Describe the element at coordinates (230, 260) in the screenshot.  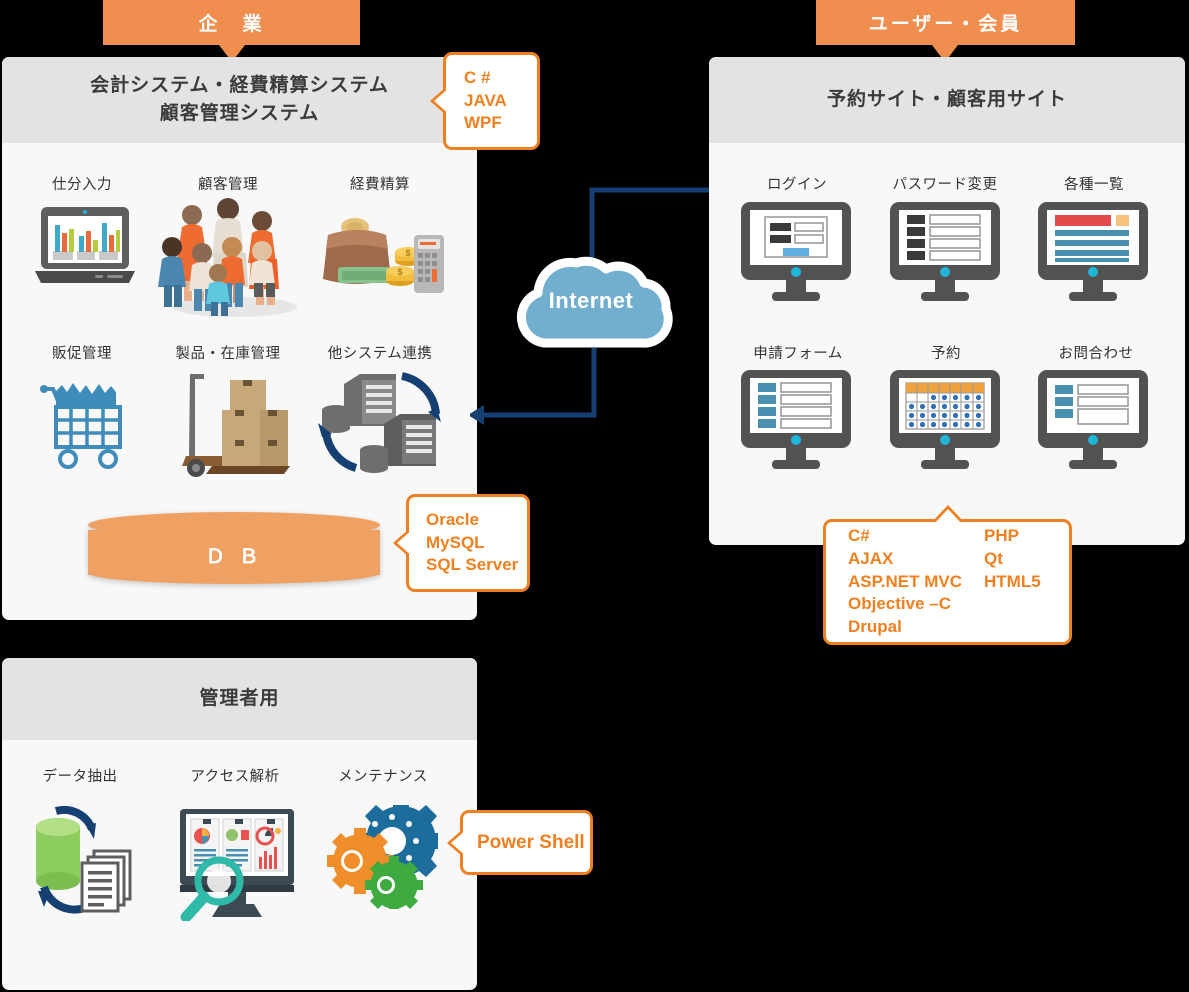
I see `people-group-icon` at that location.